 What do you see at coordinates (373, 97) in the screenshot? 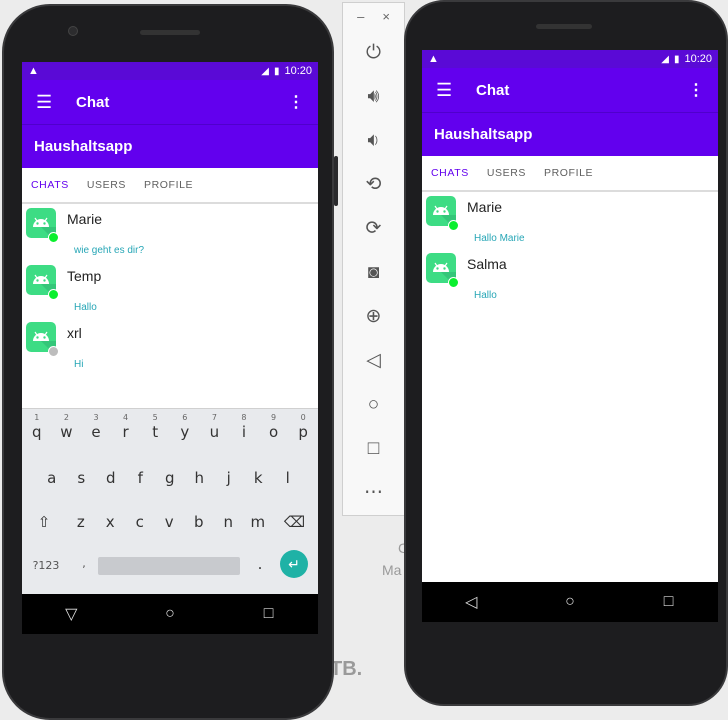
I see `volume-up-icon: 🔊︎` at bounding box center [373, 97].